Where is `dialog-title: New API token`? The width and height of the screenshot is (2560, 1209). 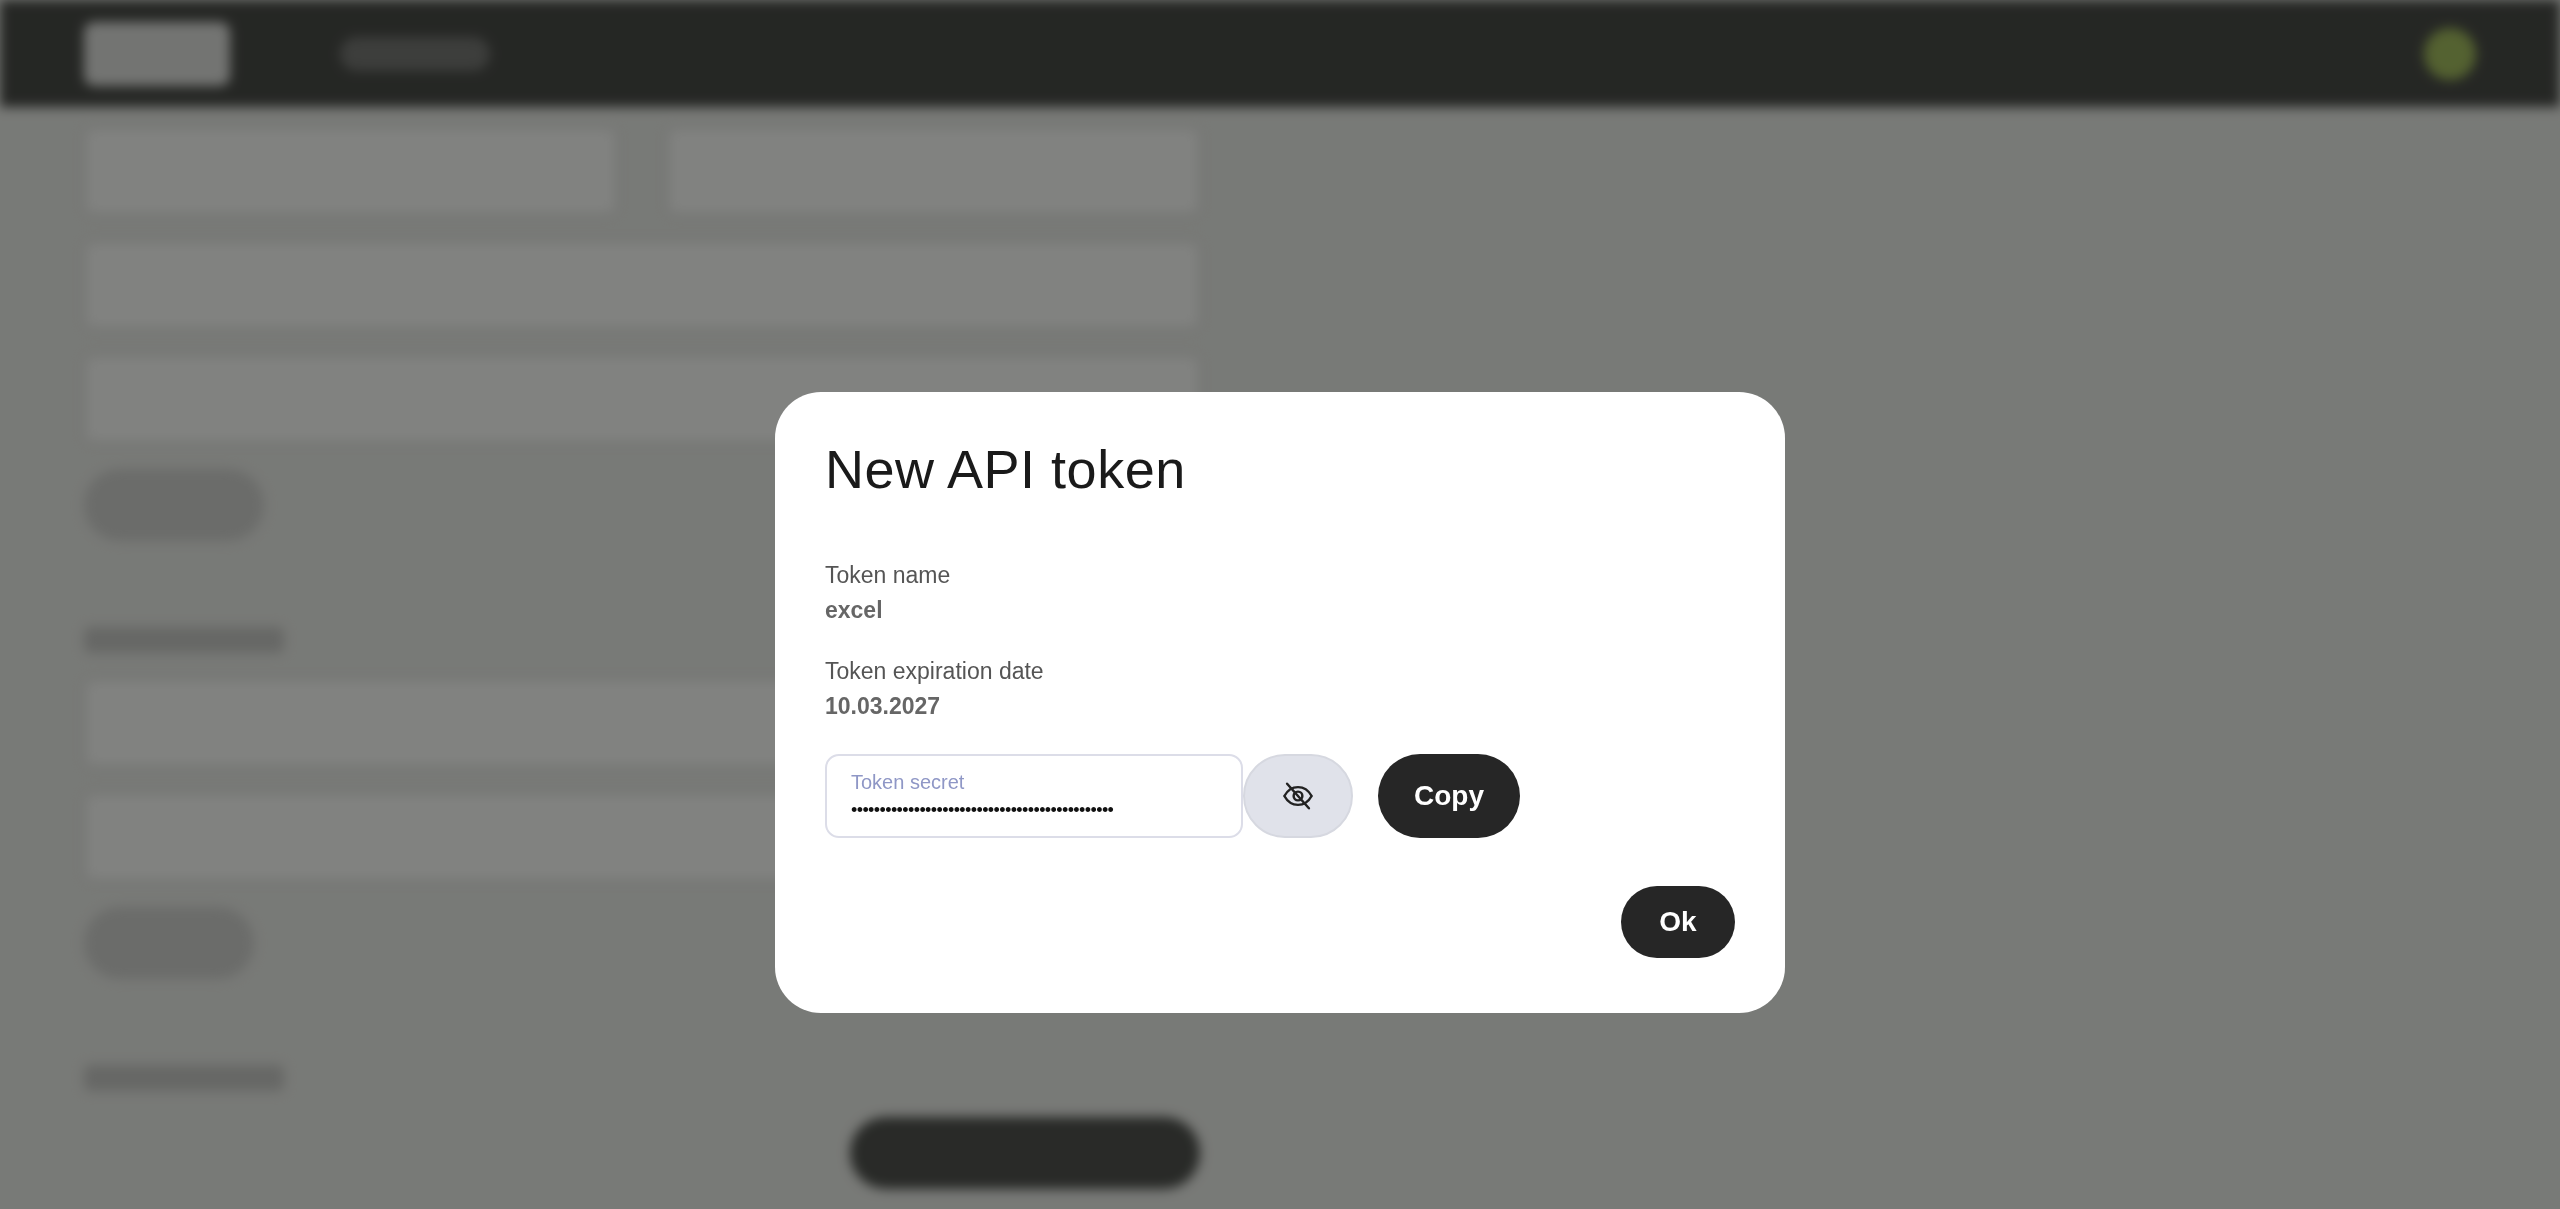
dialog-title: New API token is located at coordinates (1006, 469).